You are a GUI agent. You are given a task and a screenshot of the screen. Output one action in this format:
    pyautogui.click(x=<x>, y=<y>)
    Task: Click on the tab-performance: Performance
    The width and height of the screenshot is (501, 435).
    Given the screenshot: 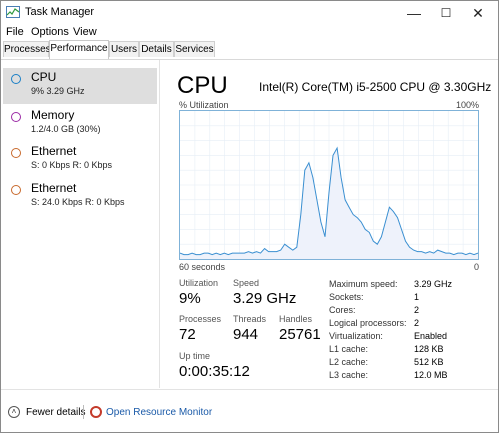 What is the action you would take?
    pyautogui.click(x=79, y=49)
    